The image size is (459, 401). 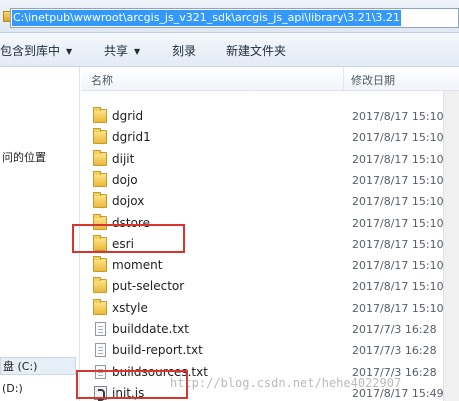 I want to click on file-name: moment, so click(x=137, y=265).